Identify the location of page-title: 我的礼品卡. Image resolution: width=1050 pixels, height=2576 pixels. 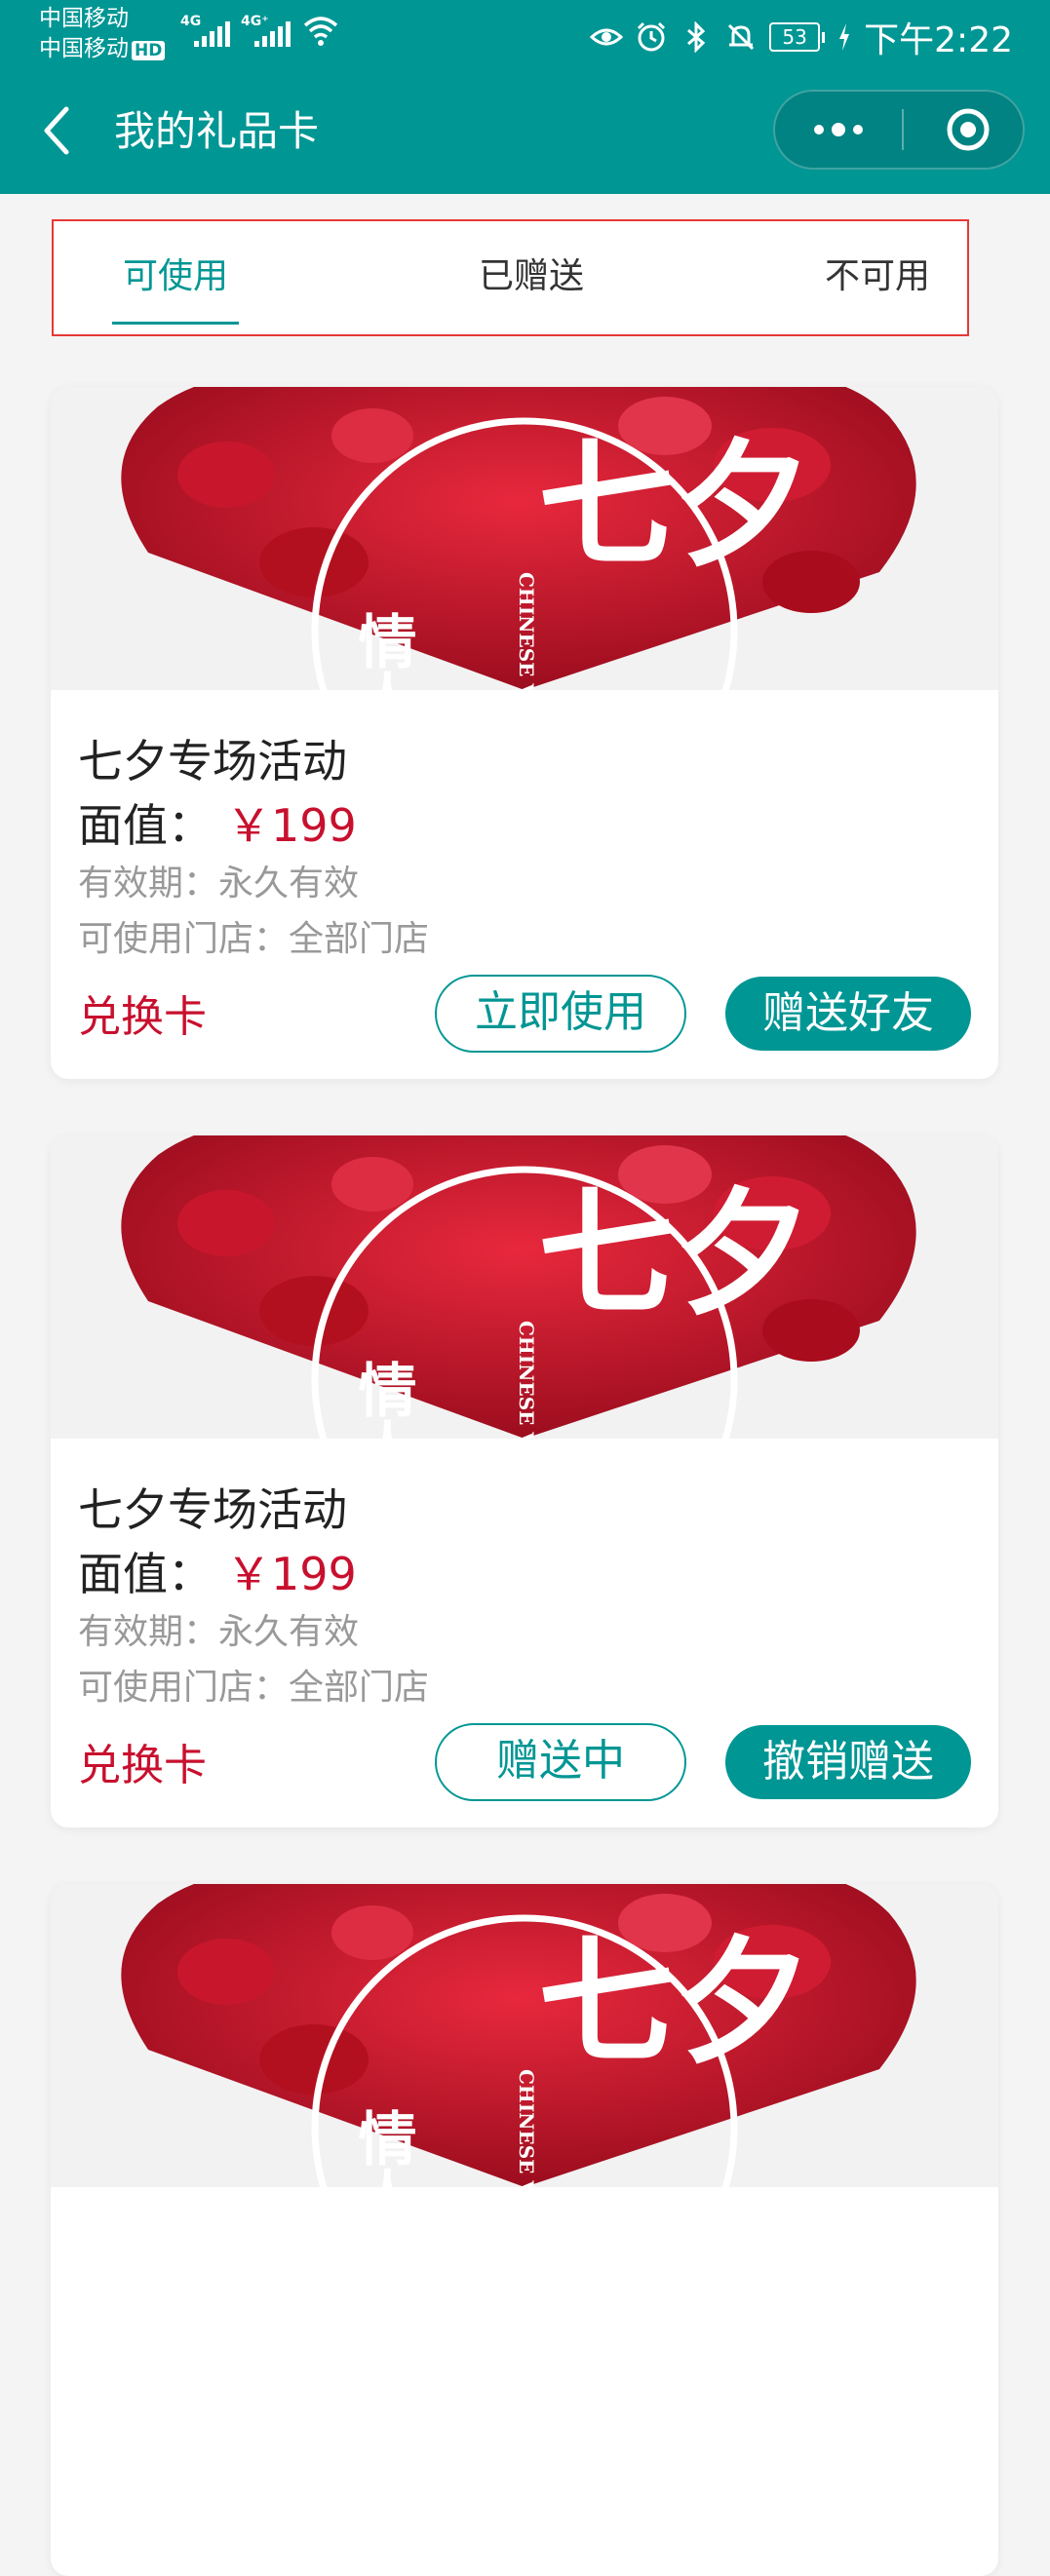
(217, 131).